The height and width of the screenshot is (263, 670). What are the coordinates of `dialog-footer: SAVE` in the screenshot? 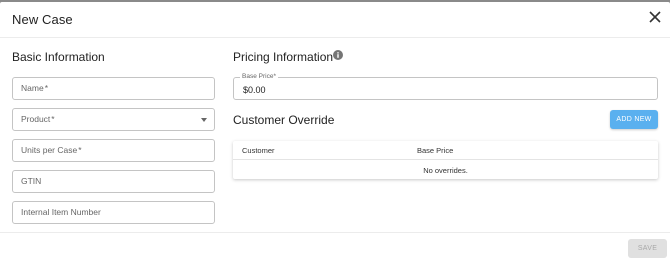 It's located at (335, 247).